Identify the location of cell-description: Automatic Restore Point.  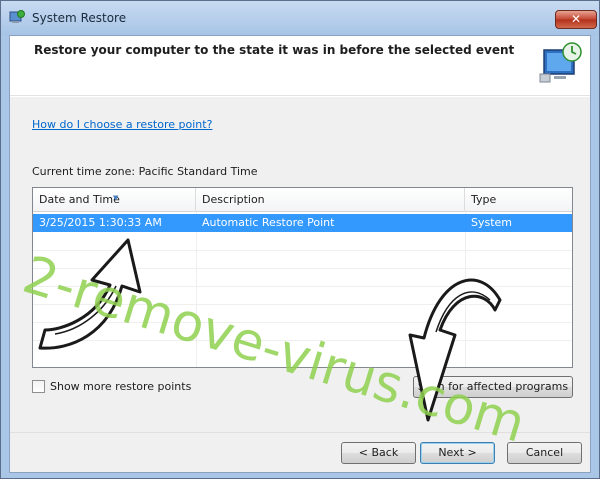
(268, 222).